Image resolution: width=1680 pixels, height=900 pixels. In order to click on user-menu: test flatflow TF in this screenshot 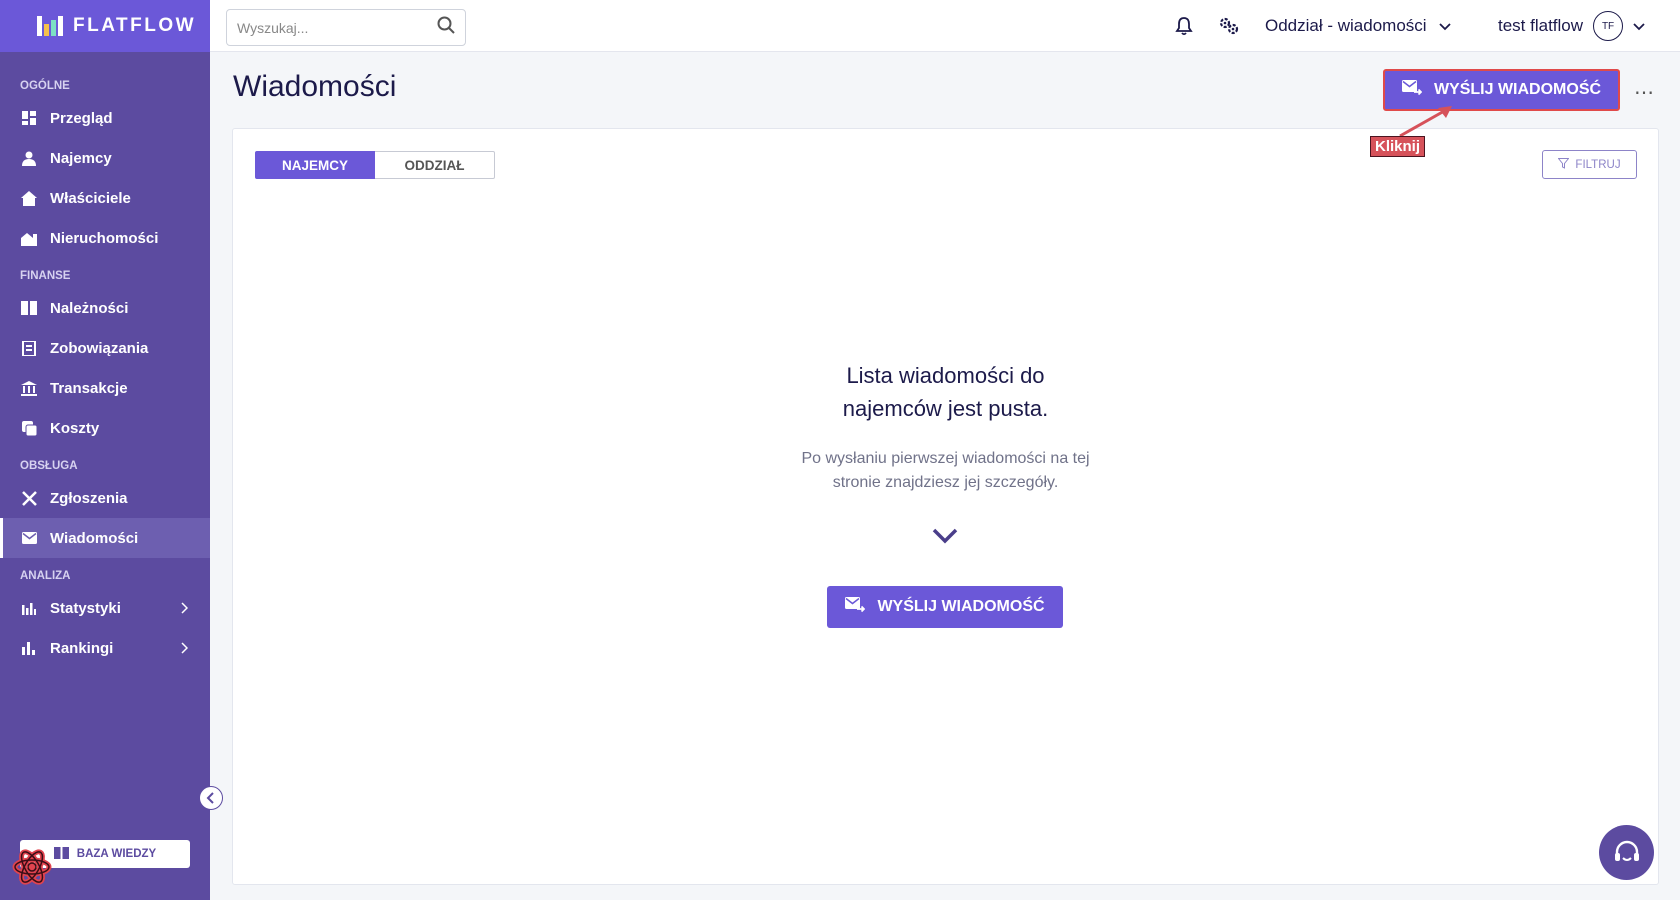, I will do `click(1571, 26)`.